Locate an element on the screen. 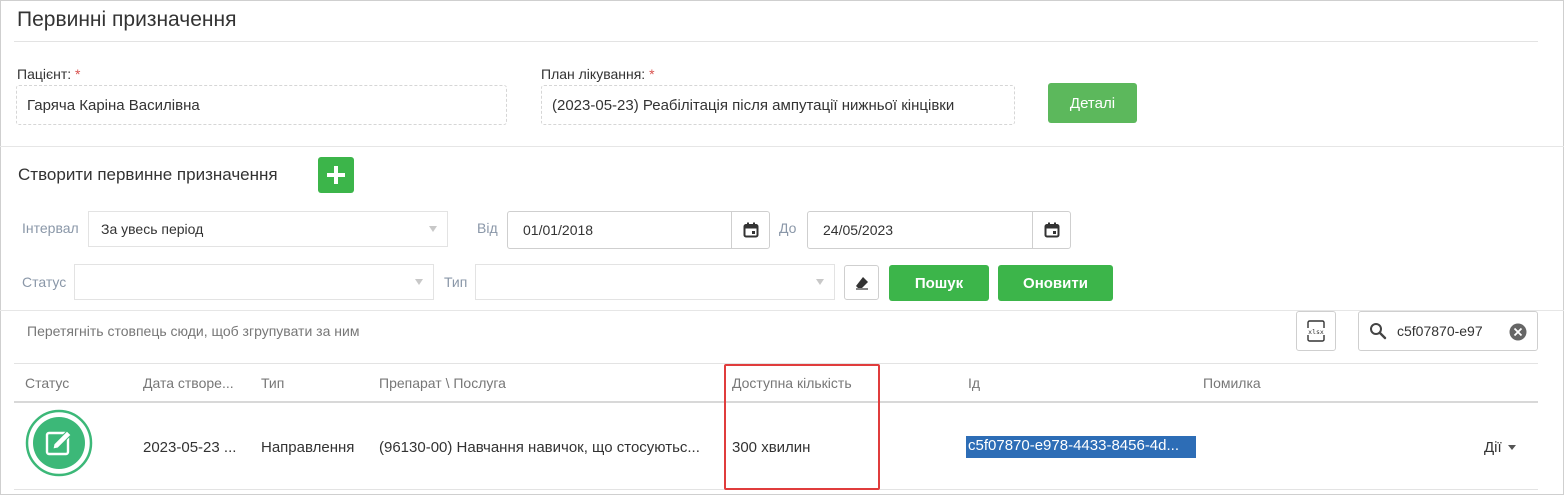 This screenshot has width=1564, height=495. grid-search-input: c5f07870-e97 is located at coordinates (1448, 331).